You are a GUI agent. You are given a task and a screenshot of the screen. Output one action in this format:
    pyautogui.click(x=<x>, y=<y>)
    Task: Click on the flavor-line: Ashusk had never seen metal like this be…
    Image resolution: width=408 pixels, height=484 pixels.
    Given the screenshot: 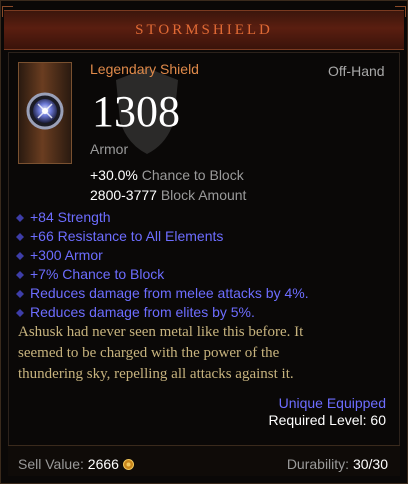 What is the action you would take?
    pyautogui.click(x=161, y=332)
    